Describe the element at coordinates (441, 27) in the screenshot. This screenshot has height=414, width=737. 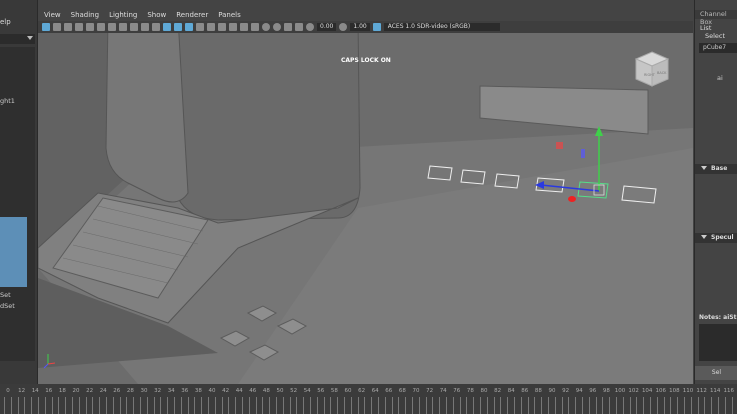
I see `view-transform-select: ACES 1.0 SDR-video (sRGB)` at that location.